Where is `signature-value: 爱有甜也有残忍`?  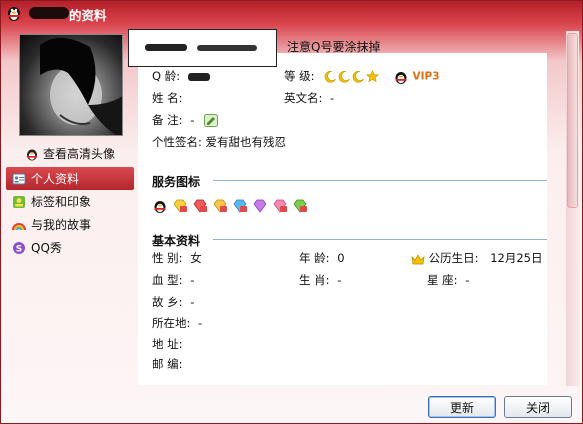 signature-value: 爱有甜也有残忍 is located at coordinates (246, 142).